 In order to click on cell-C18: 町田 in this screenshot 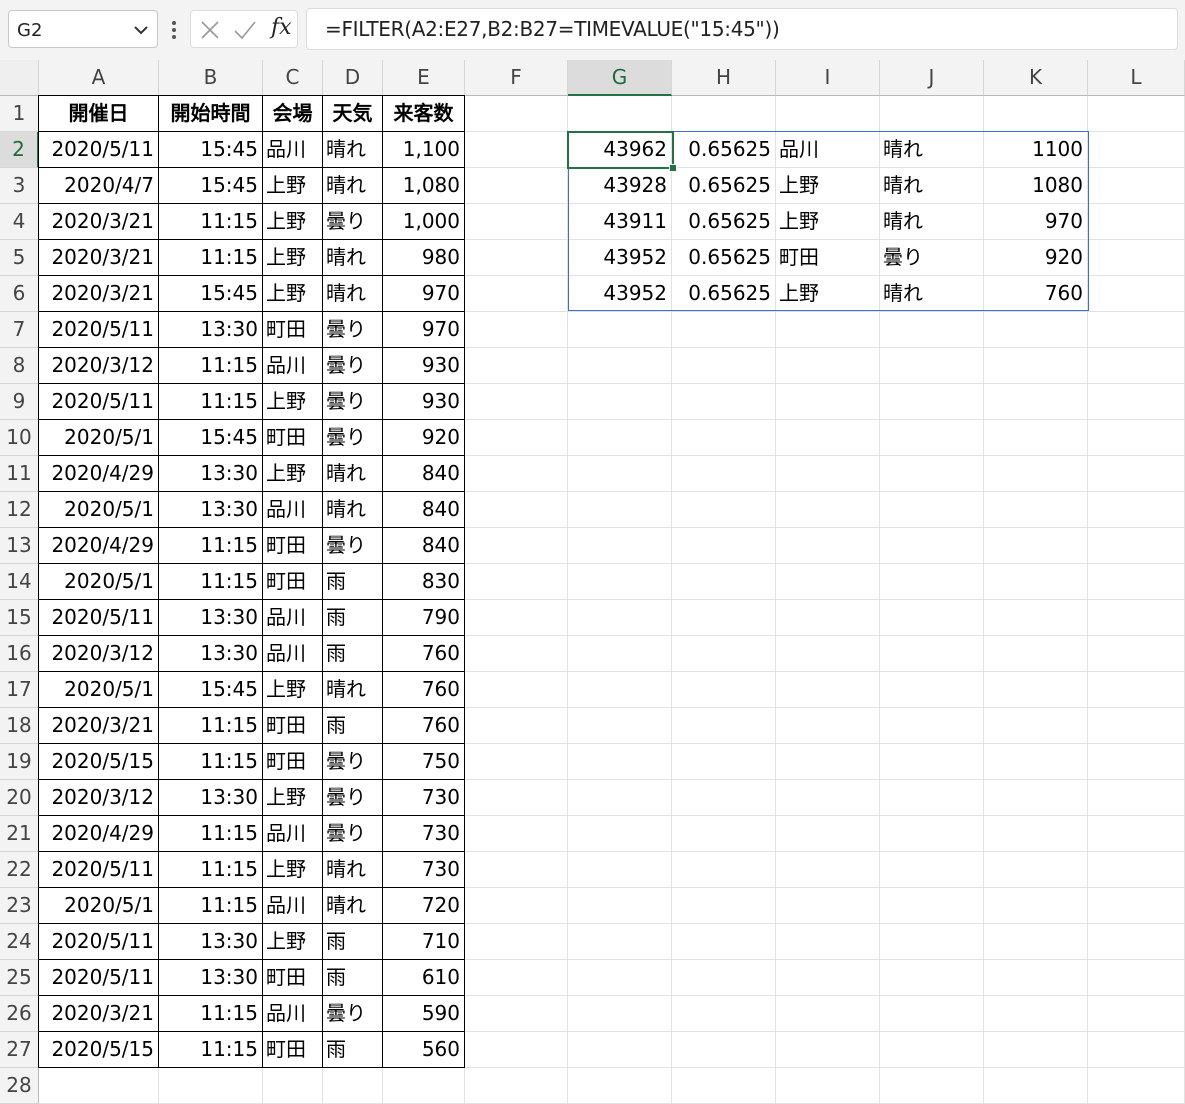, I will do `click(293, 726)`.